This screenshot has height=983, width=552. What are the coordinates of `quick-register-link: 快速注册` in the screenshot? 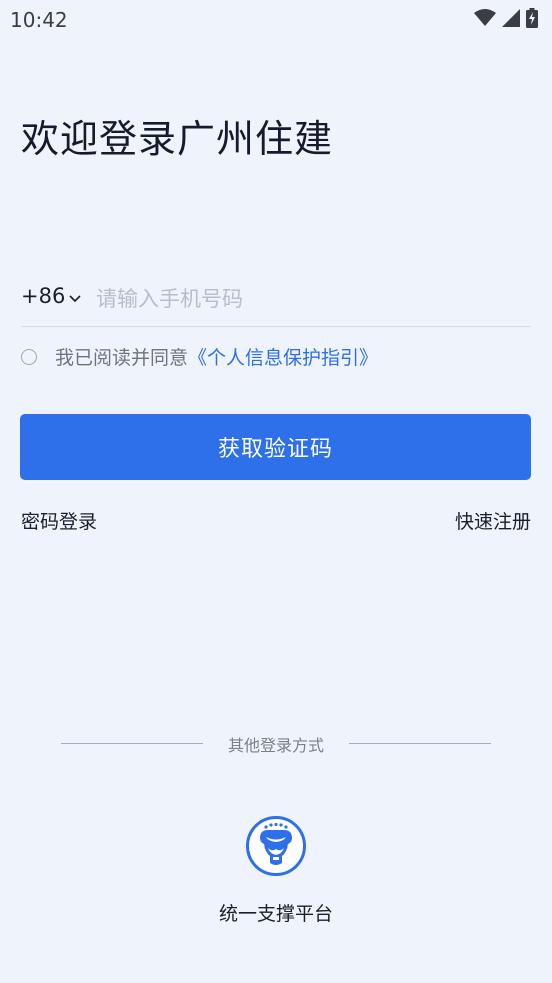 It's located at (493, 520).